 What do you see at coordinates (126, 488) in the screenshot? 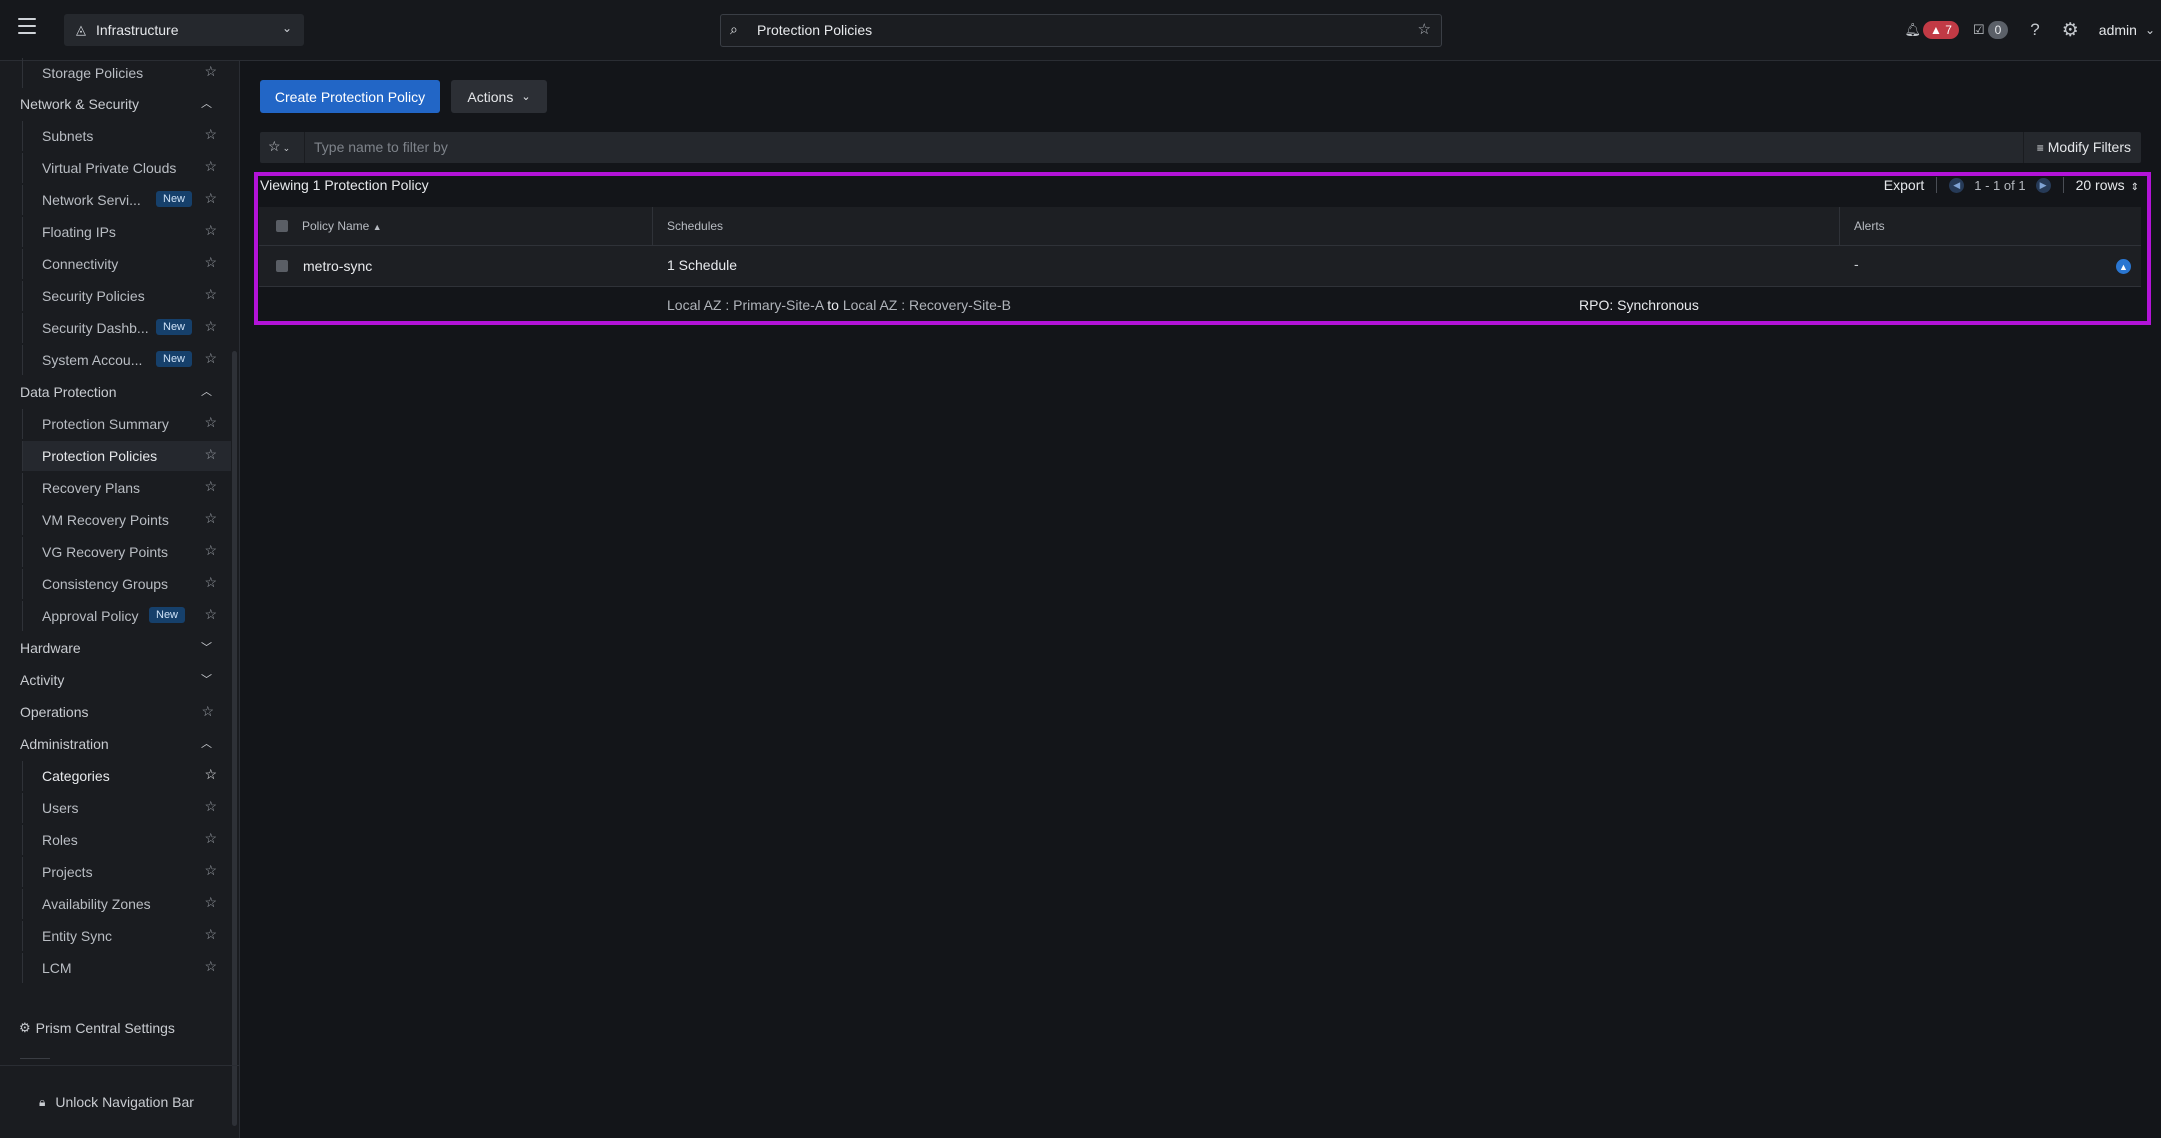
I see `sidebar-item-recovery-plans: Recovery Plans ☆` at bounding box center [126, 488].